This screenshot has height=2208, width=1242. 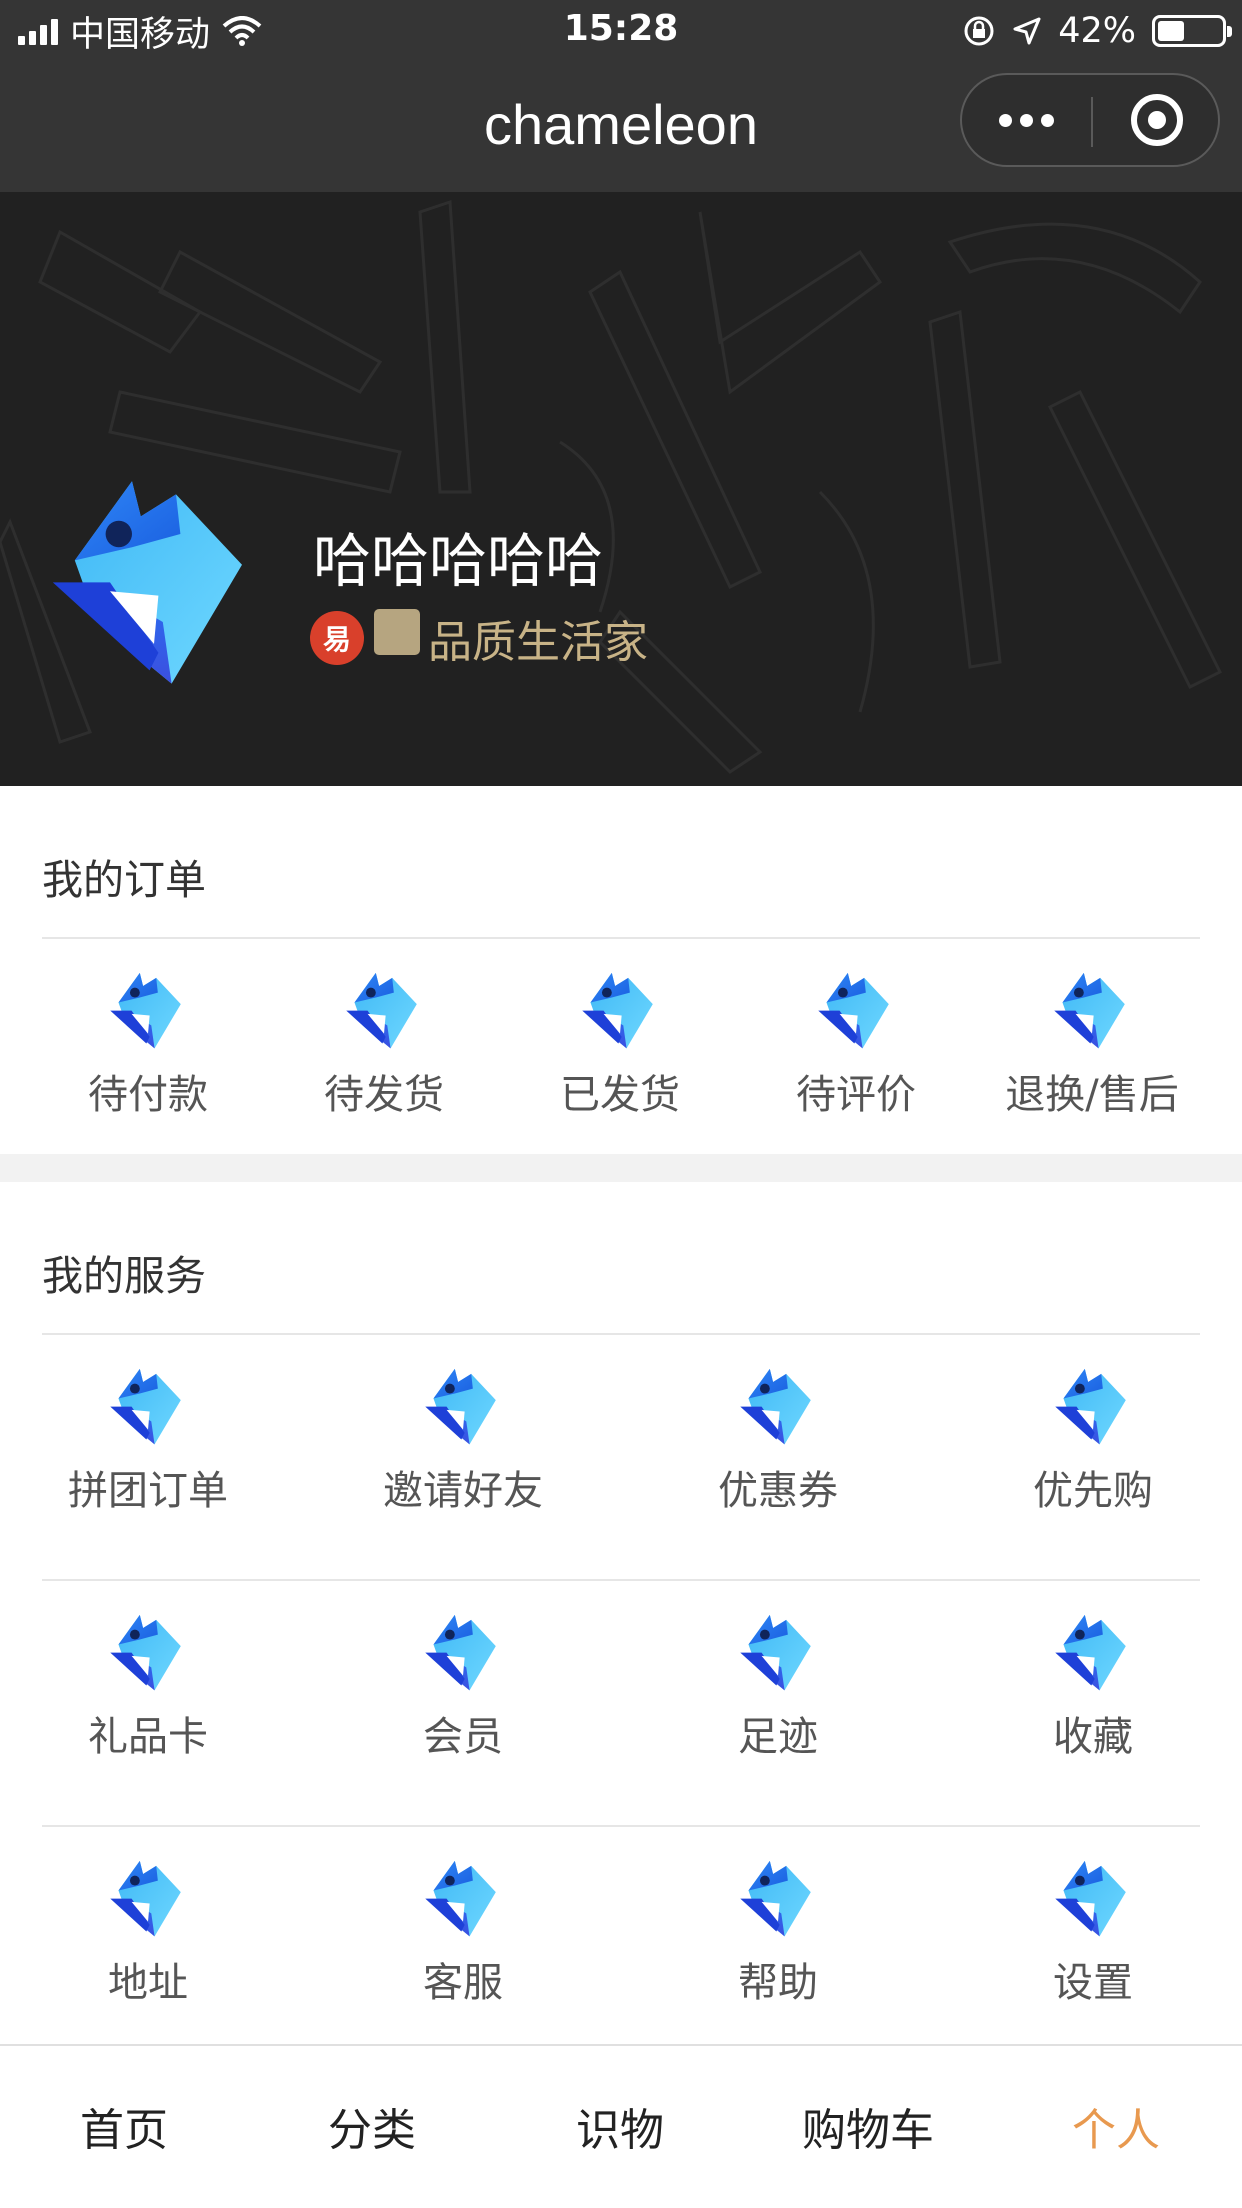 I want to click on order-item: 退换/售后, so click(x=1092, y=1044).